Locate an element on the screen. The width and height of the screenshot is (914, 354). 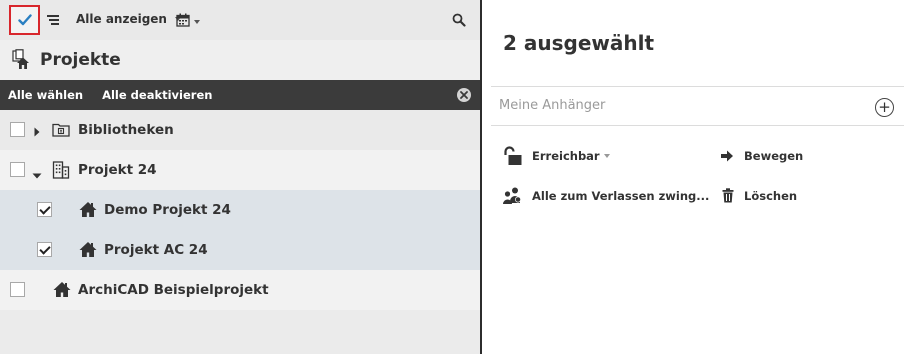
move-label: Bewegen is located at coordinates (774, 156).